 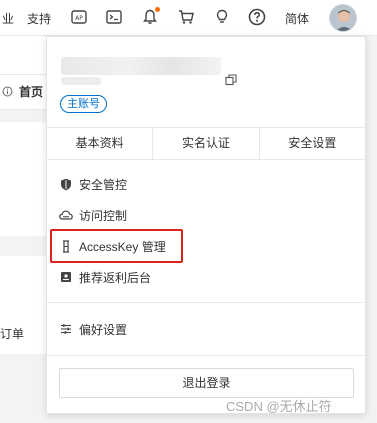 I want to click on menu-item-referral-rebate: 推荐返利后台, so click(x=105, y=277).